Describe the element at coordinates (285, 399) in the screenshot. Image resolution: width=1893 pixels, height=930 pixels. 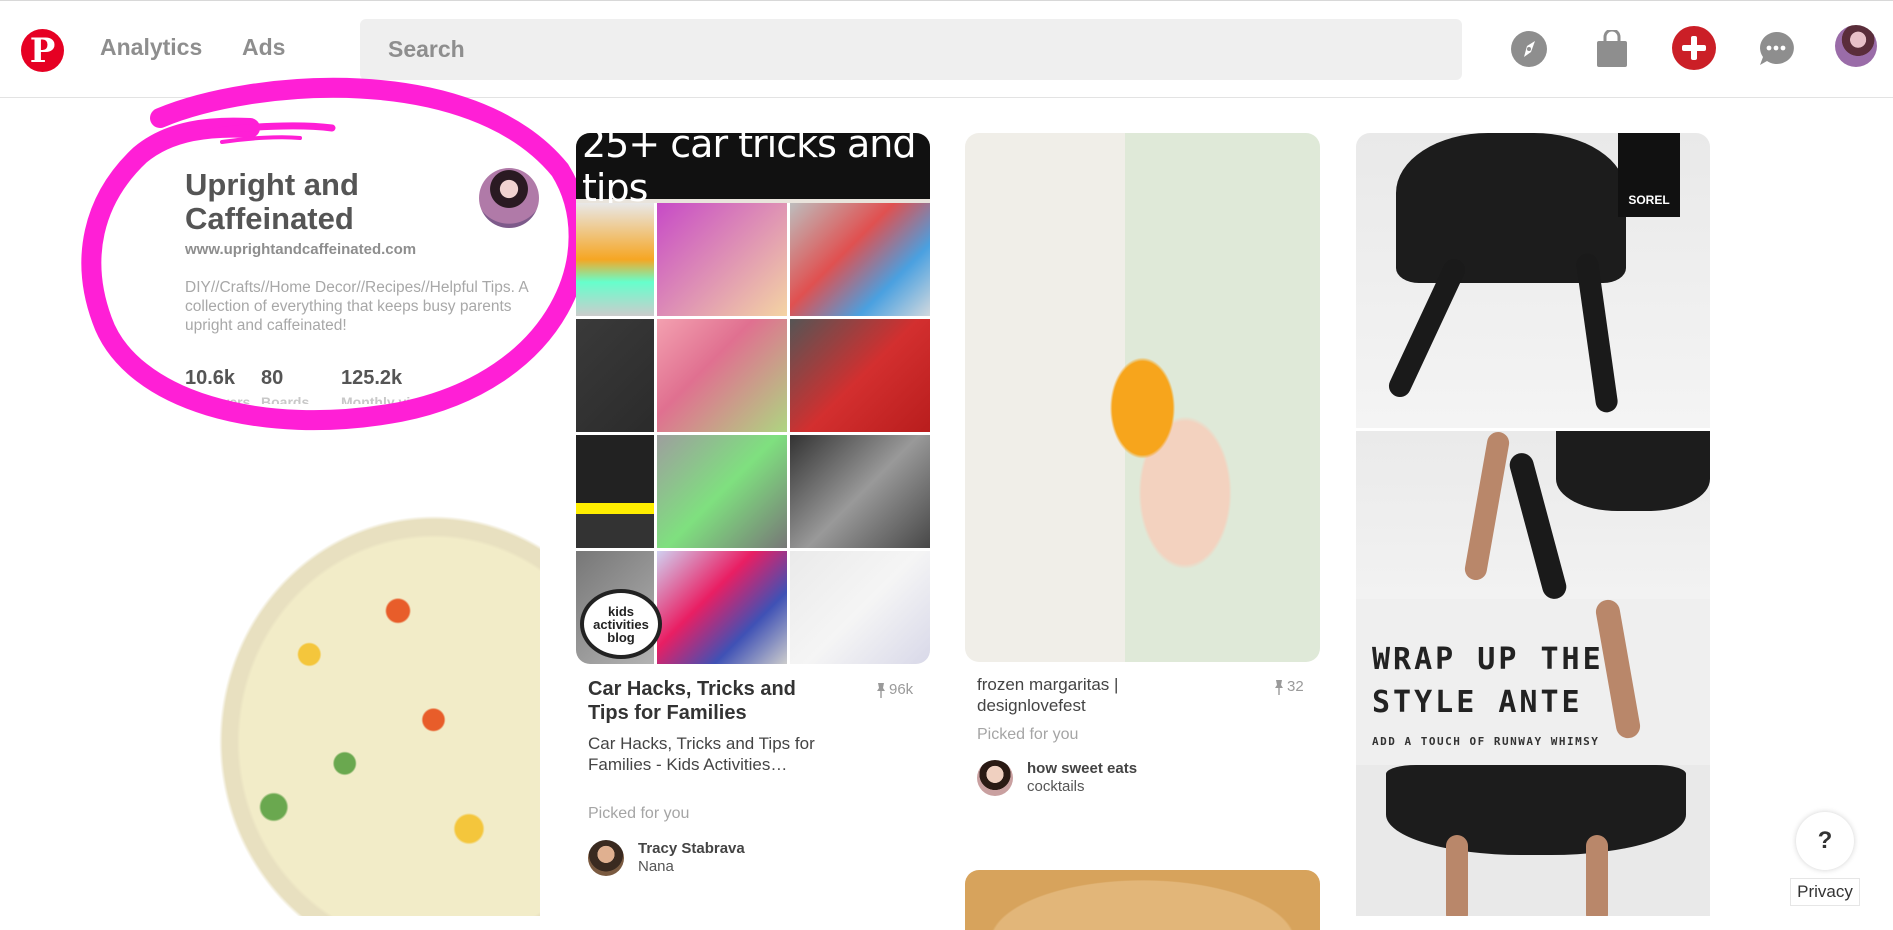
I see `stat-label: Boards` at that location.